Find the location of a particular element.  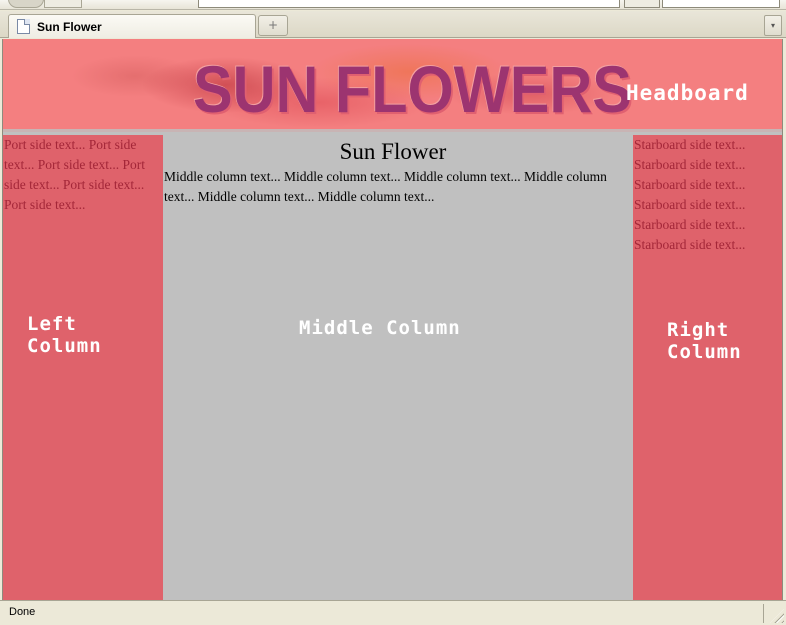

middle-column-title: Sun Flower is located at coordinates (393, 151).